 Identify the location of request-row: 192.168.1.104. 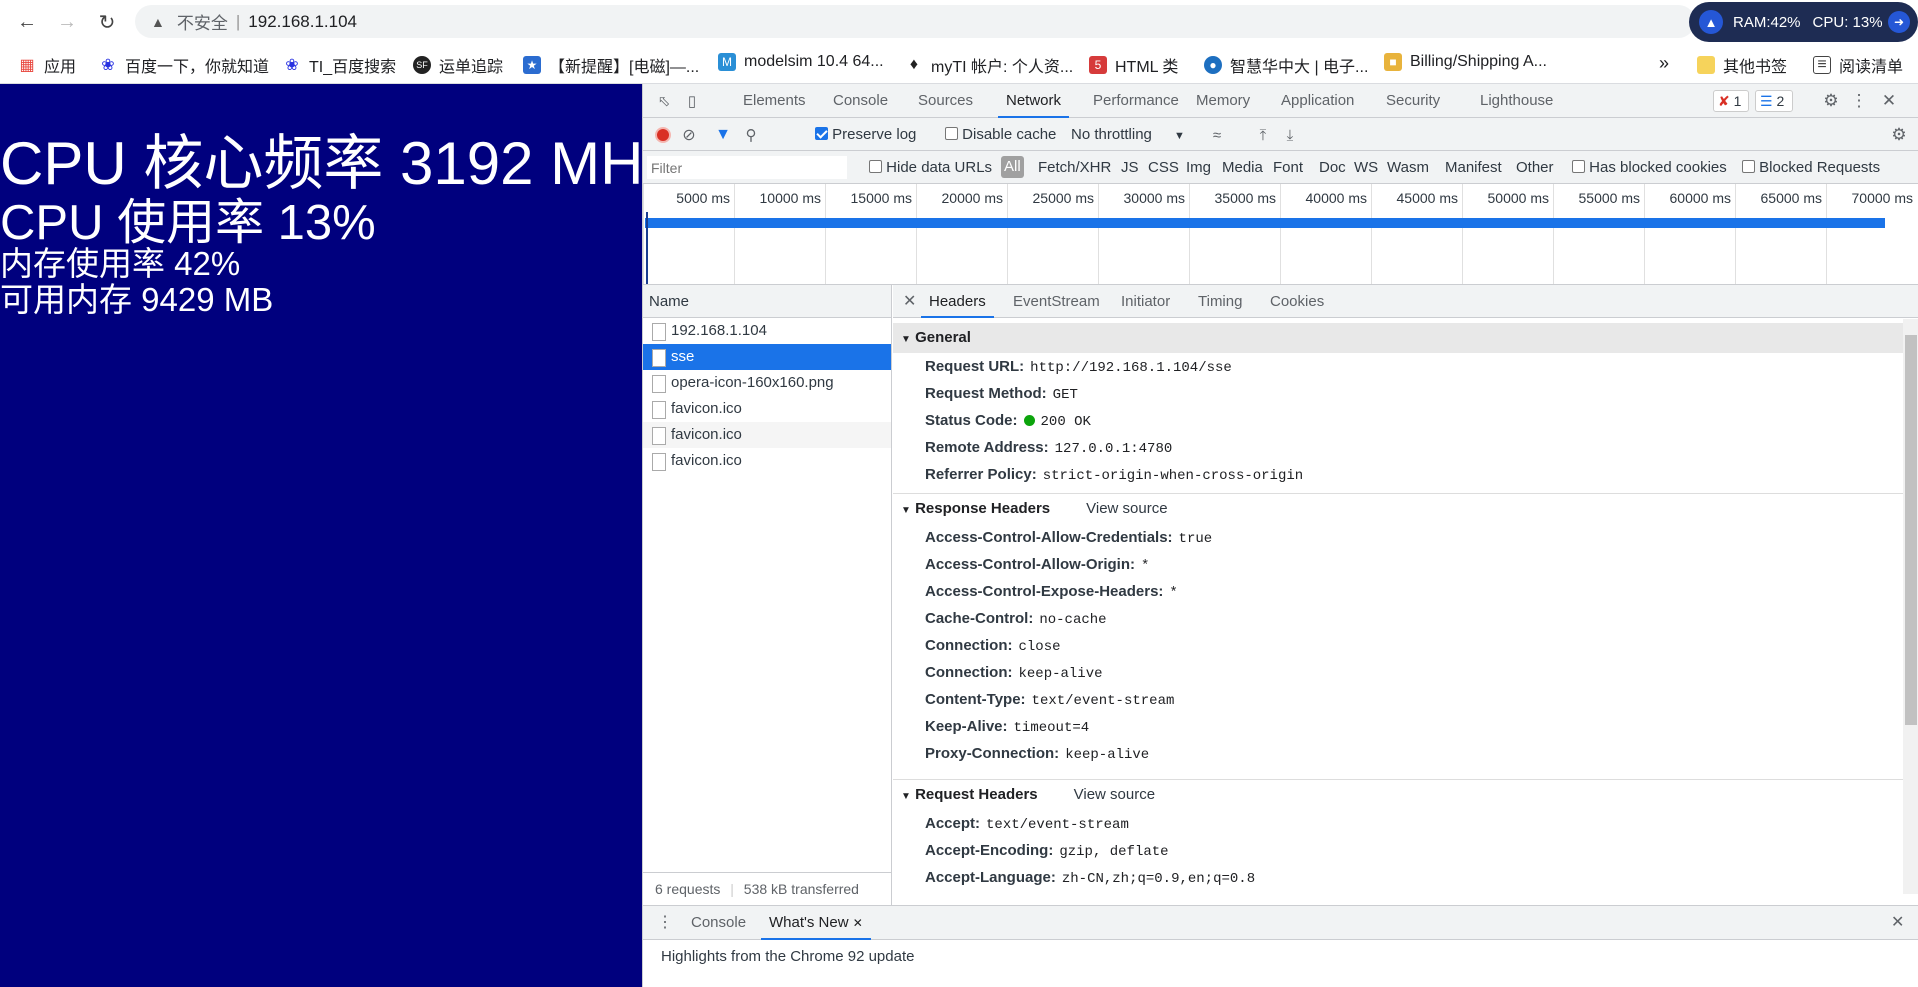
(767, 331).